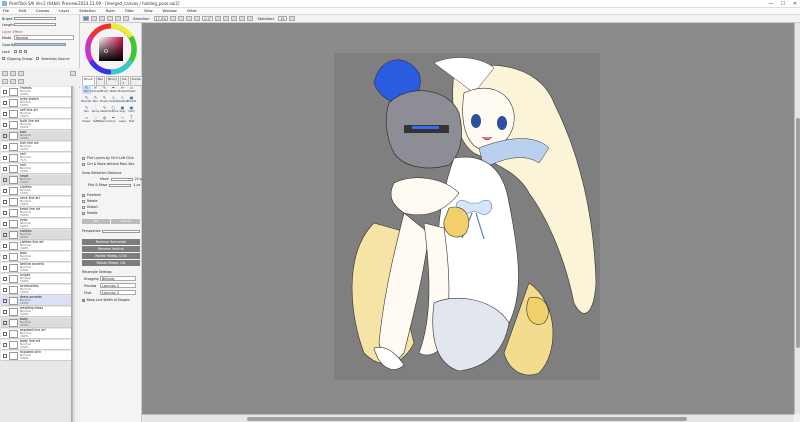 The width and height of the screenshot is (800, 422). Describe the element at coordinates (83, 201) in the screenshot. I see `rotate-radio` at that location.